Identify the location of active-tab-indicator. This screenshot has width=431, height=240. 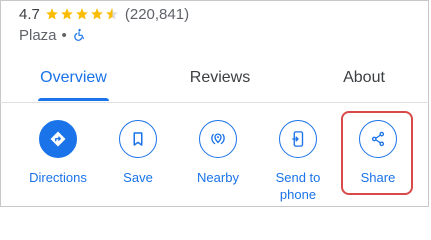
(73, 99).